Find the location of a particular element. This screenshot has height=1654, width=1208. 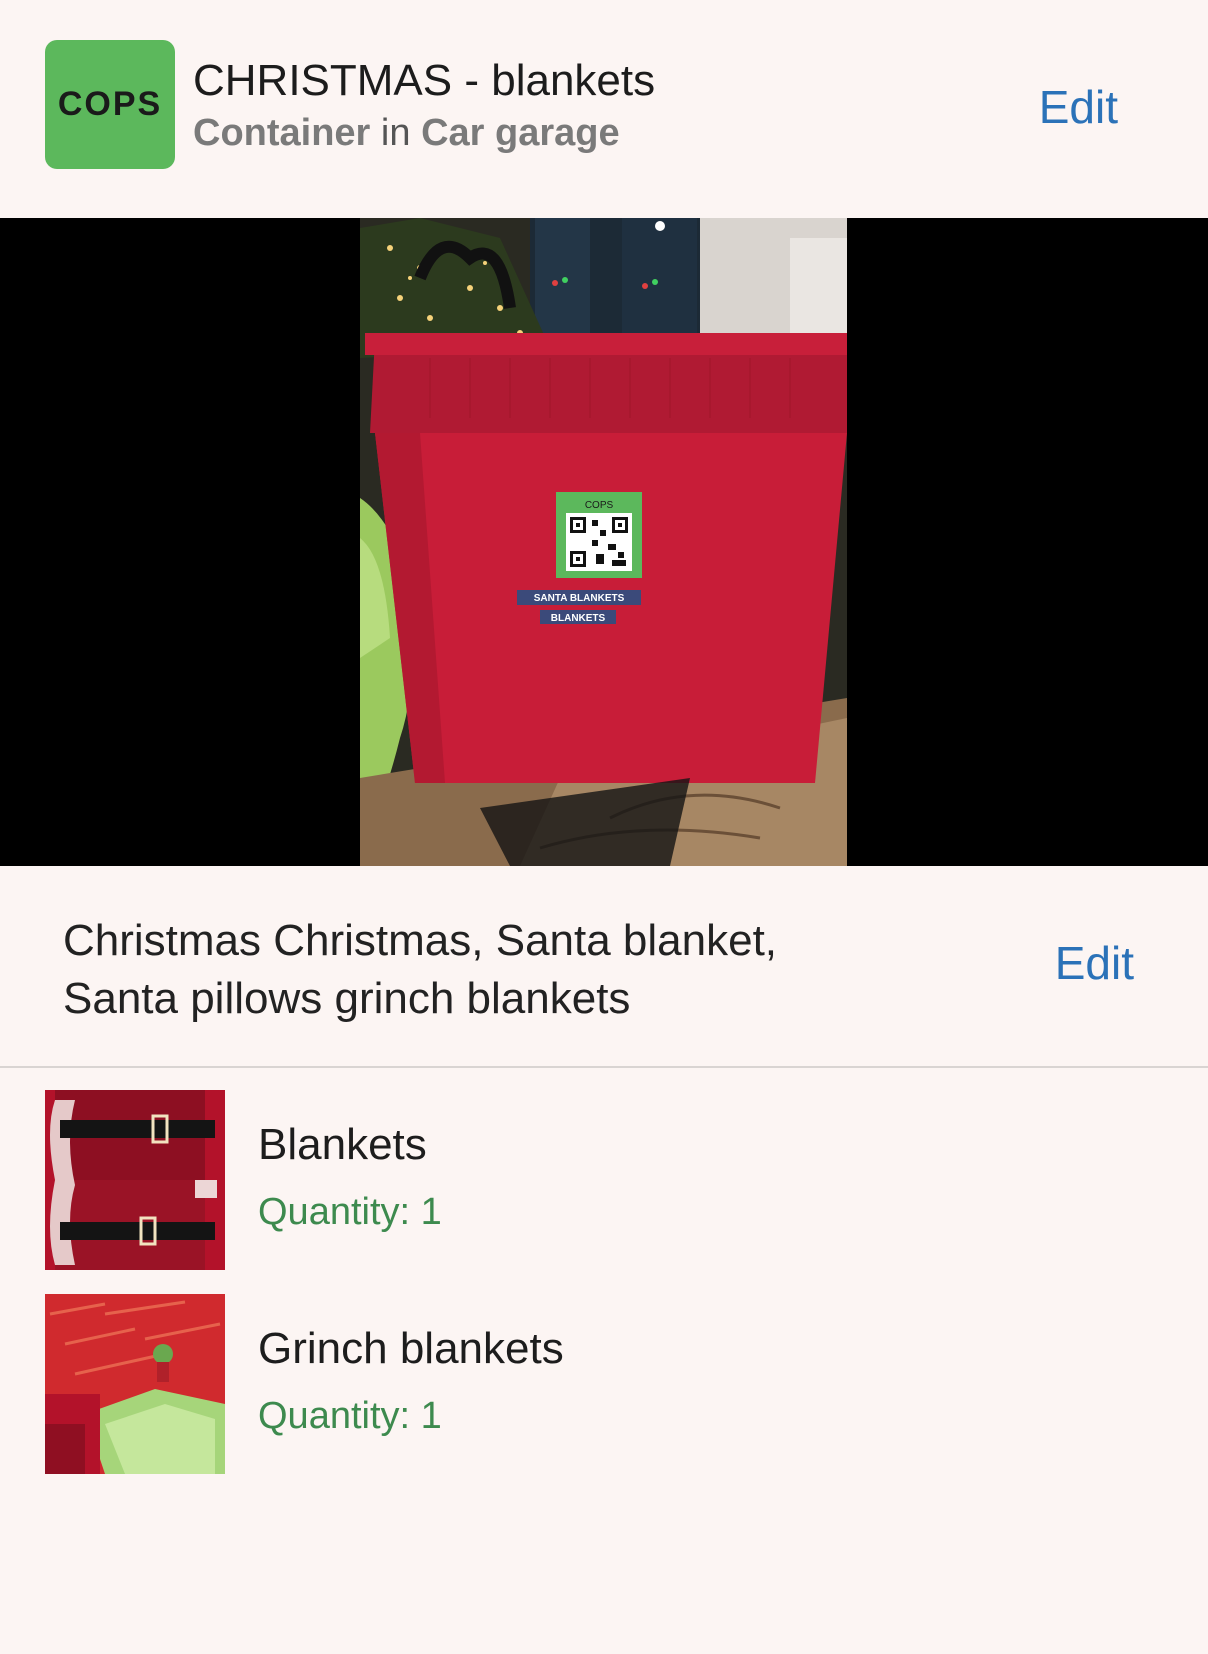

item-name: Blankets is located at coordinates (342, 1144).